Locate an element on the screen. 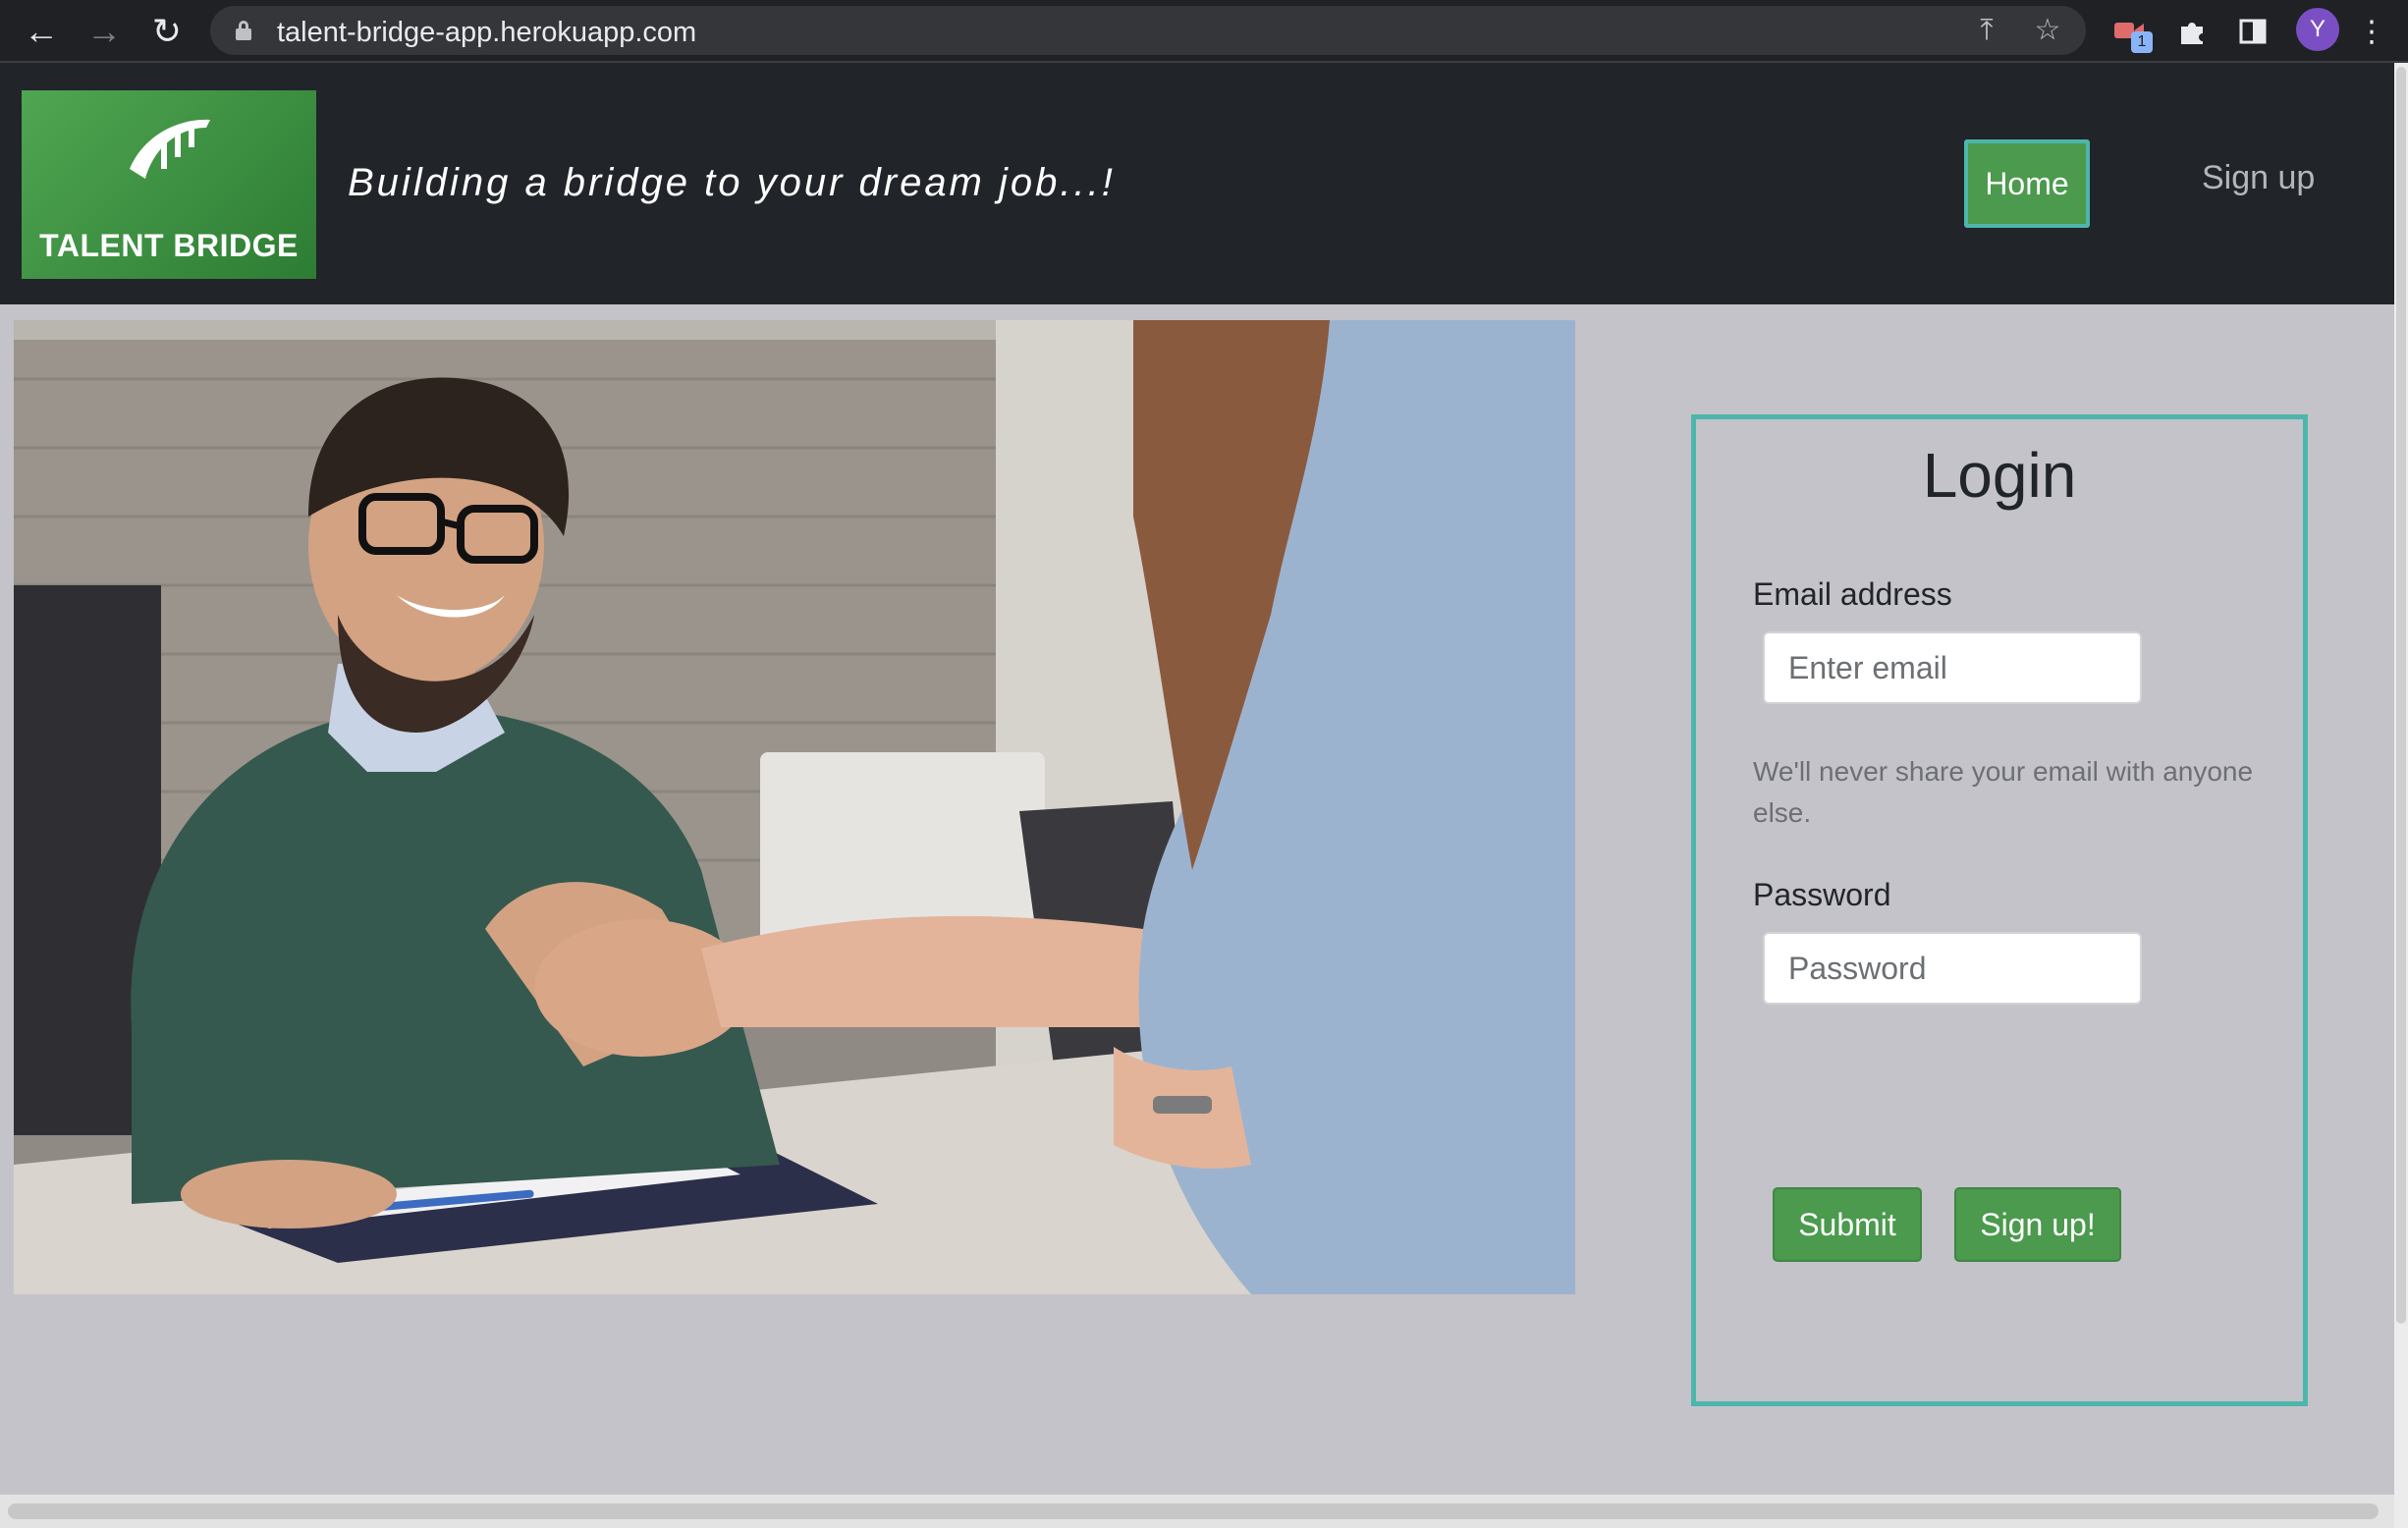 Image resolution: width=2408 pixels, height=1528 pixels. reload-icon: ↻ is located at coordinates (167, 31).